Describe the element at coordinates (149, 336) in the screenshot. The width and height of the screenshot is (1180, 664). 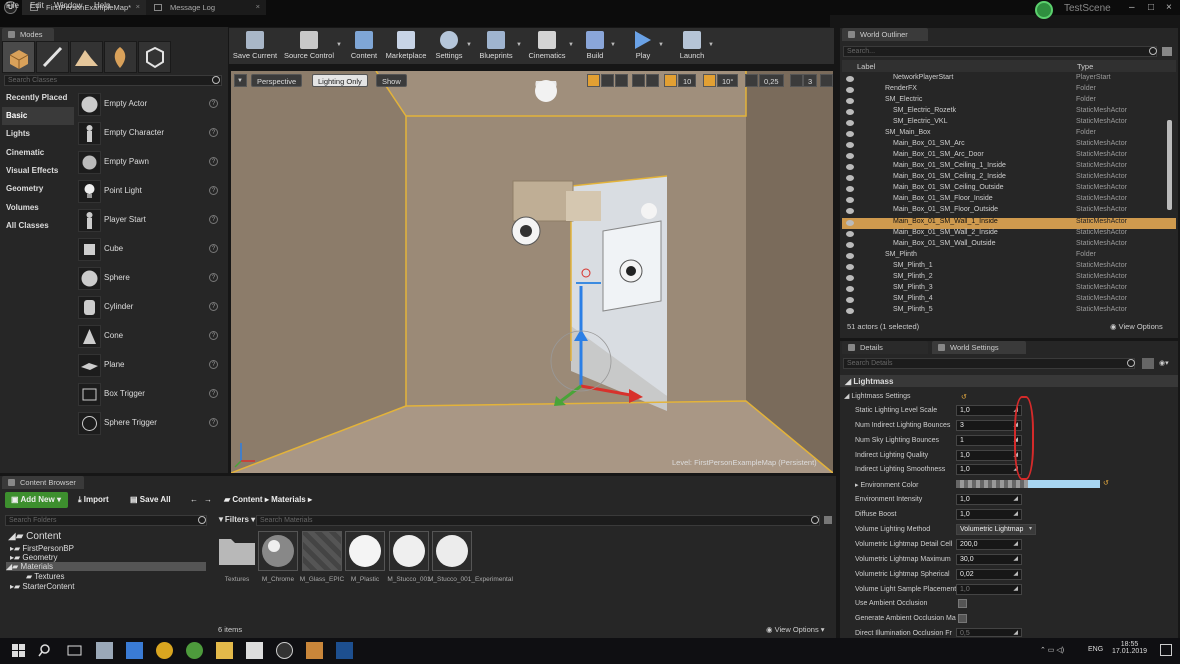
I see `actor-cone: Cone?` at that location.